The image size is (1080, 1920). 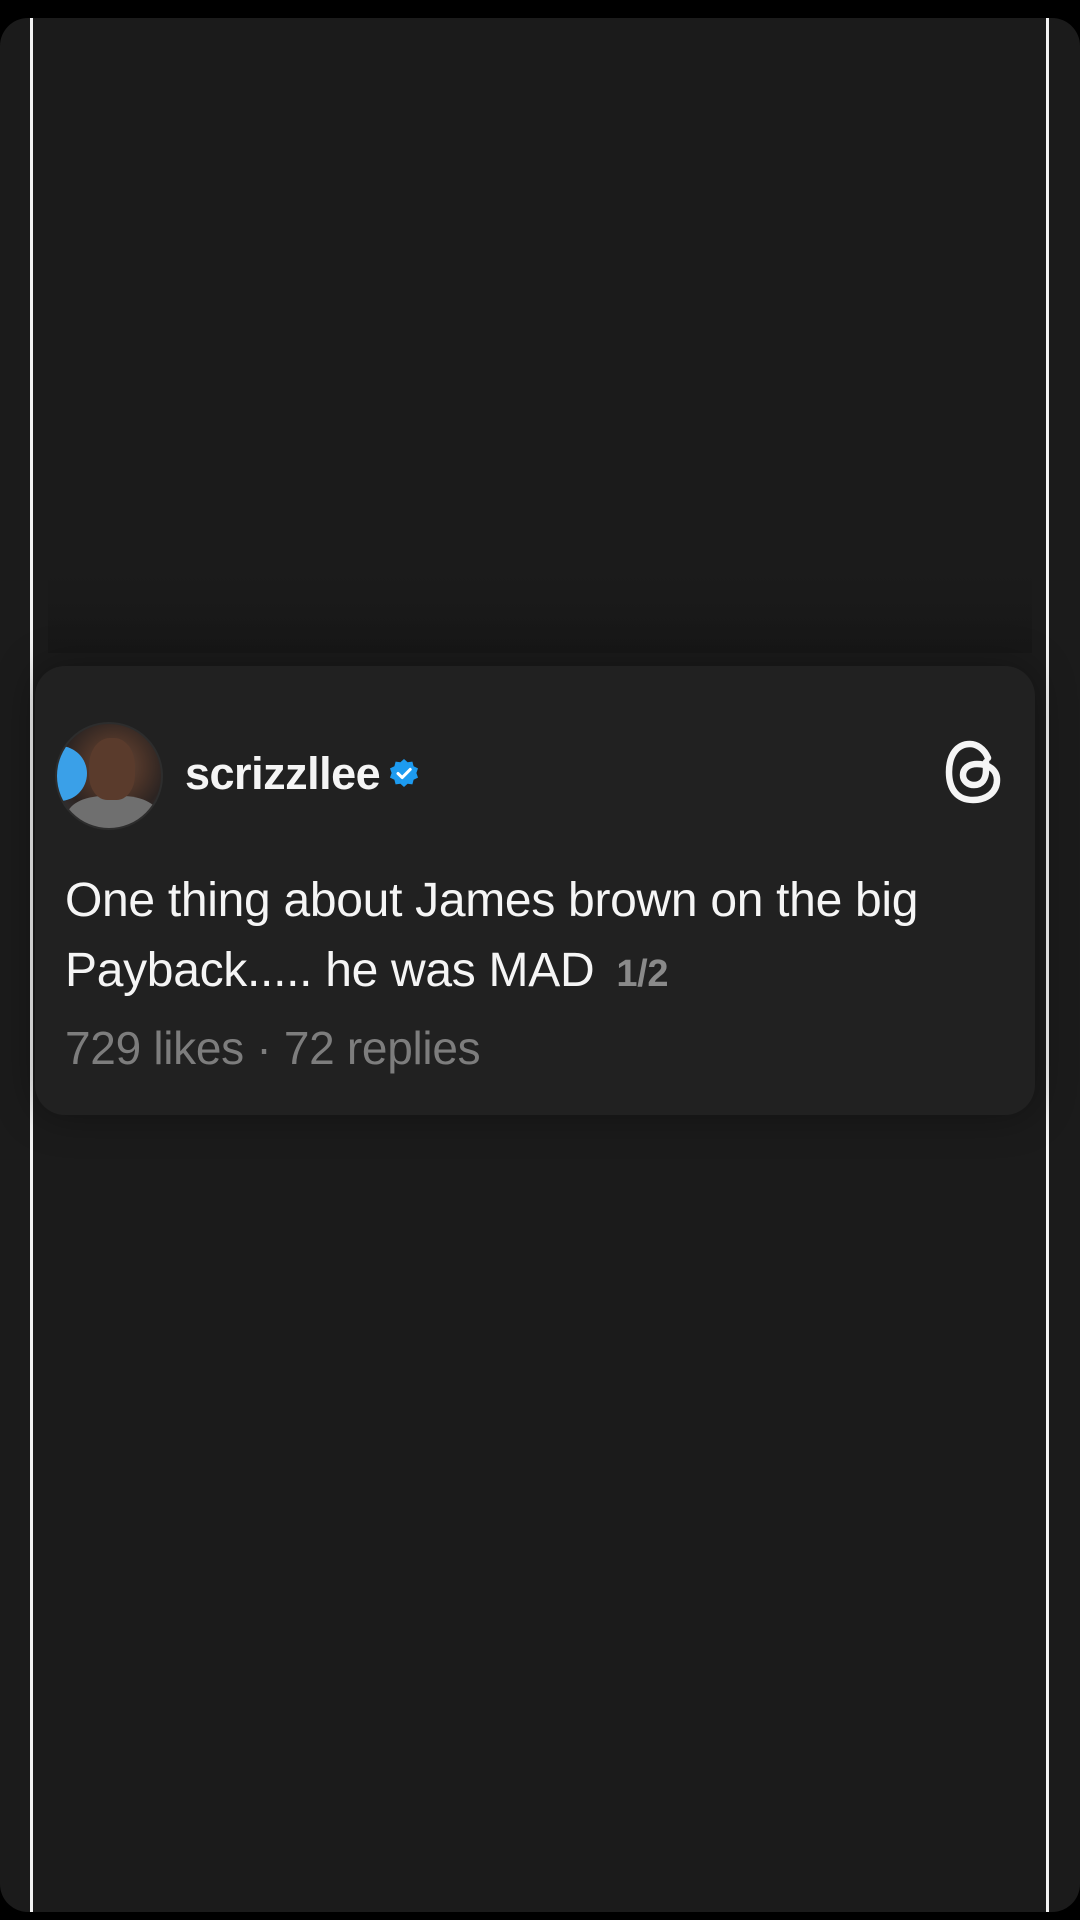 What do you see at coordinates (642, 974) in the screenshot?
I see `thread-page-indicator: 1/2` at bounding box center [642, 974].